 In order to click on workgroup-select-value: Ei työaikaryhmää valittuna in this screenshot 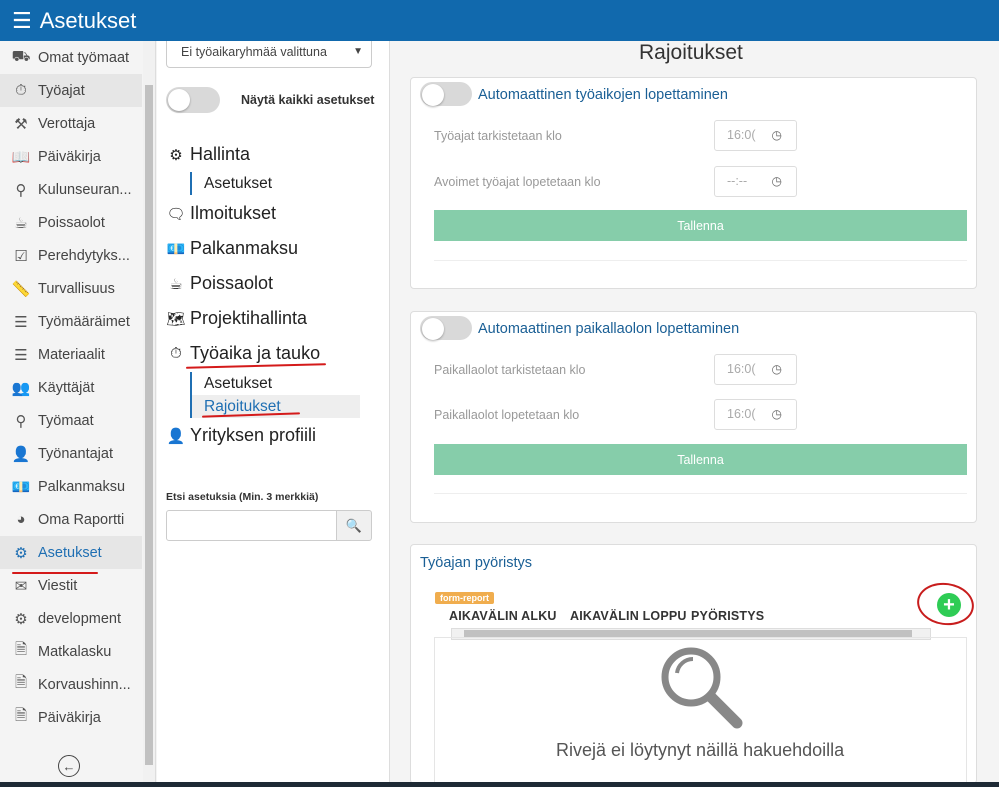, I will do `click(254, 52)`.